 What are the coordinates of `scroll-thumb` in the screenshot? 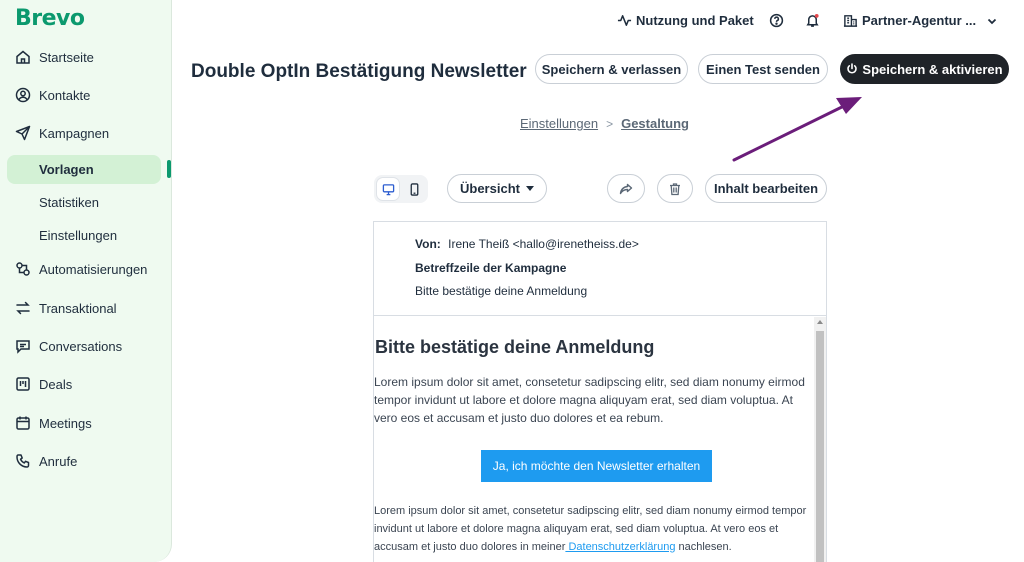 It's located at (820, 446).